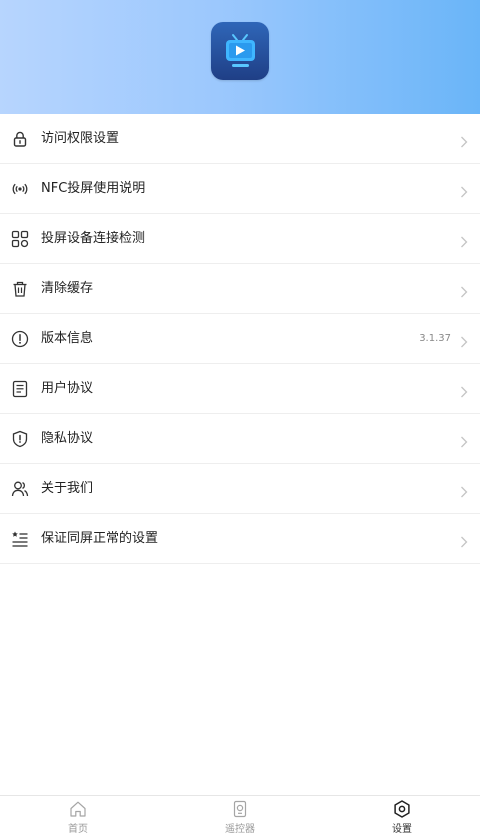  What do you see at coordinates (240, 439) in the screenshot?
I see `menu-item-privacy-policy: 隐私协议` at bounding box center [240, 439].